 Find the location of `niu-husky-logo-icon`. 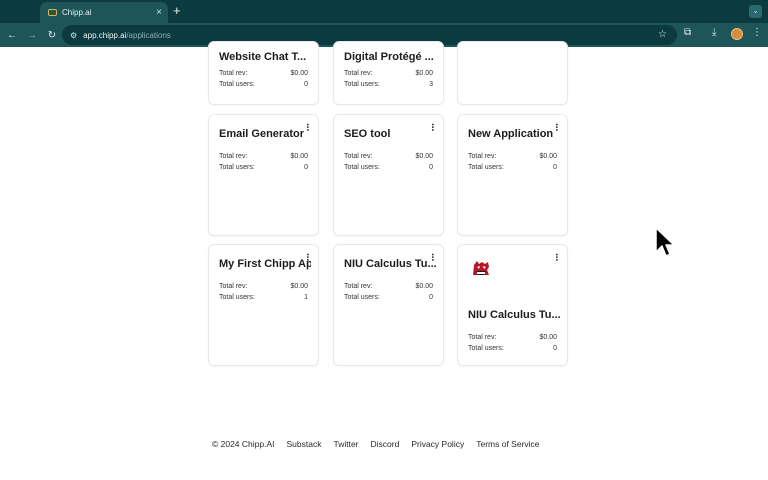

niu-husky-logo-icon is located at coordinates (481, 268).